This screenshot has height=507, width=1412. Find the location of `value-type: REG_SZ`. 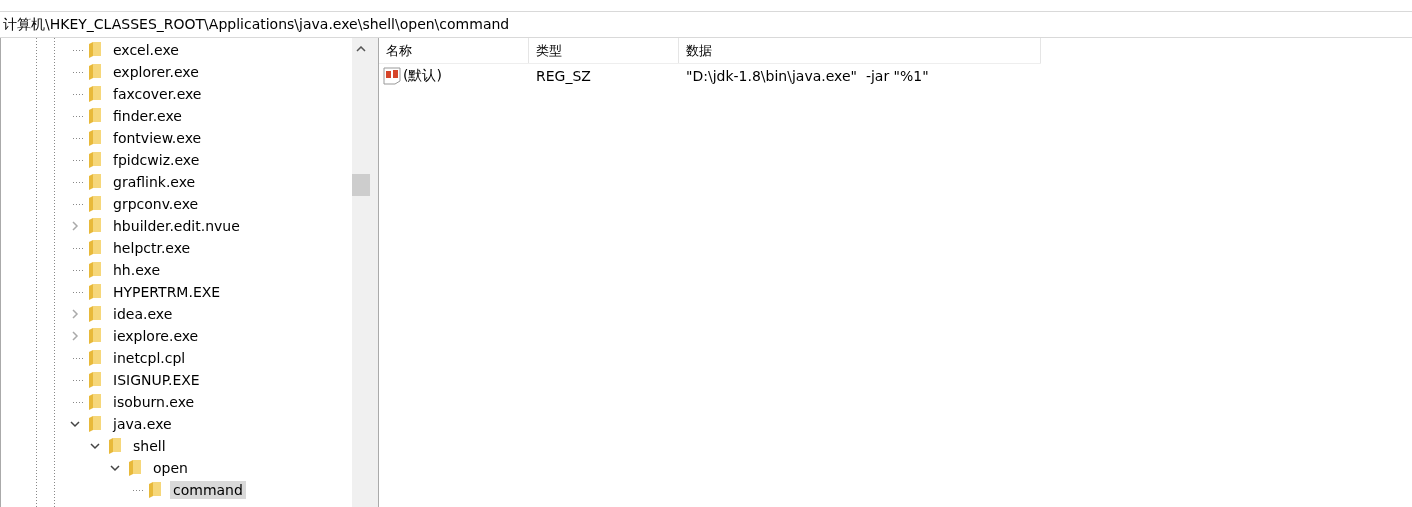

value-type: REG_SZ is located at coordinates (563, 76).